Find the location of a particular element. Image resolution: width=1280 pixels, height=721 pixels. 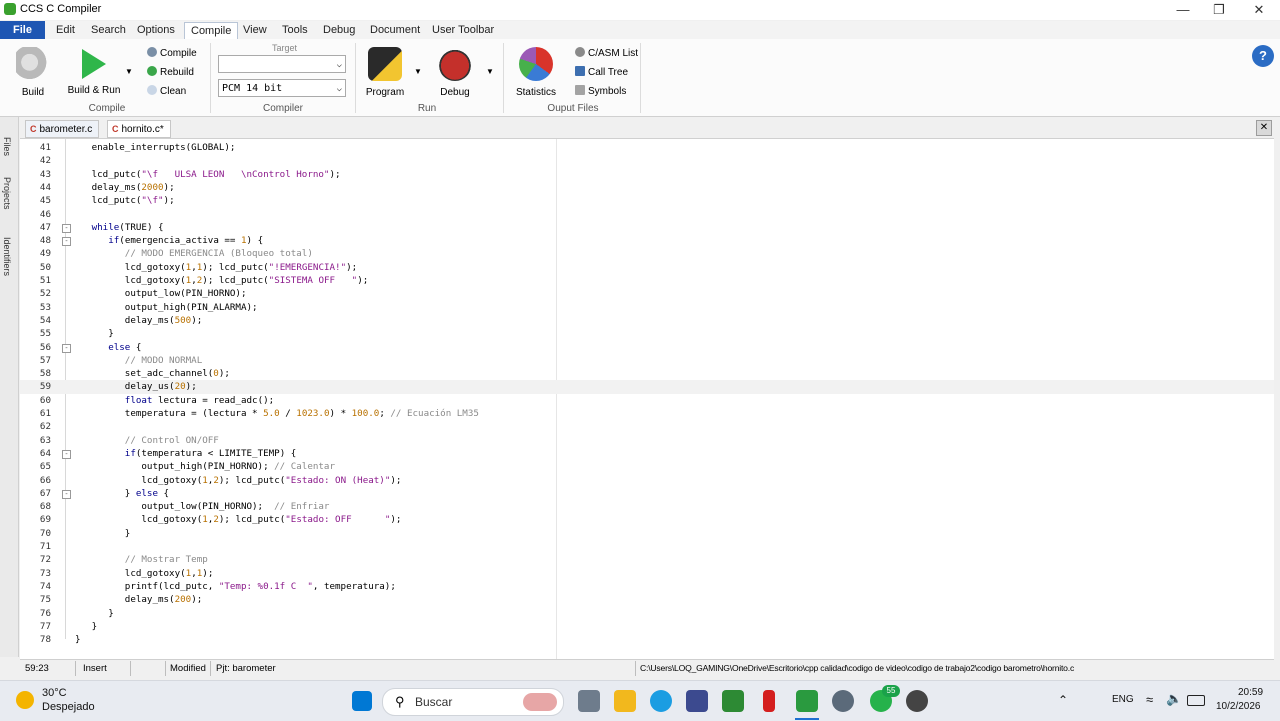

code-line: 70 } is located at coordinates (647, 533).